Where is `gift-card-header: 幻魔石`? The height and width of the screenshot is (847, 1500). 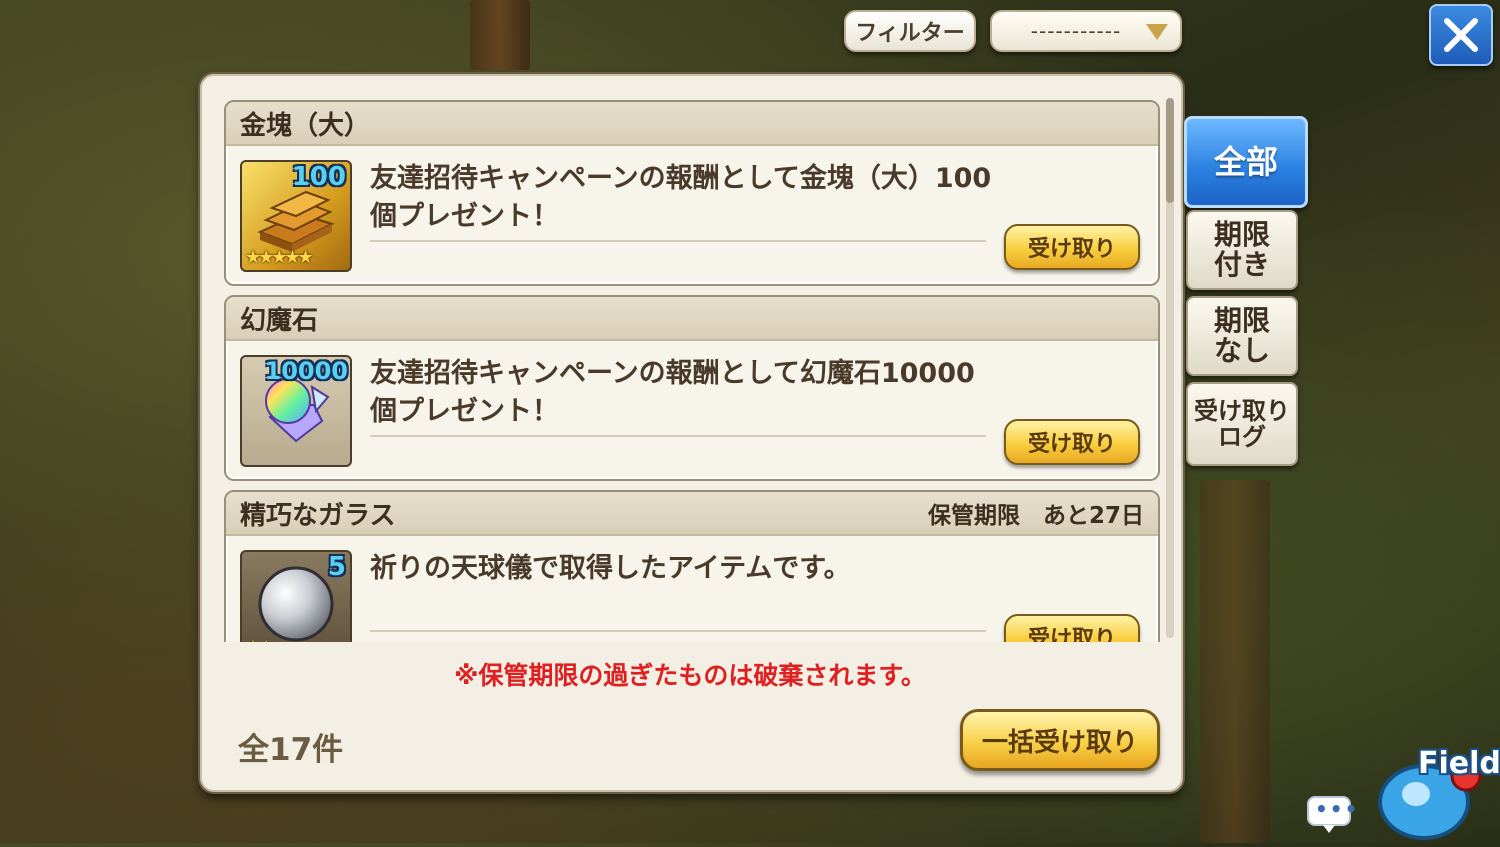
gift-card-header: 幻魔石 is located at coordinates (692, 319).